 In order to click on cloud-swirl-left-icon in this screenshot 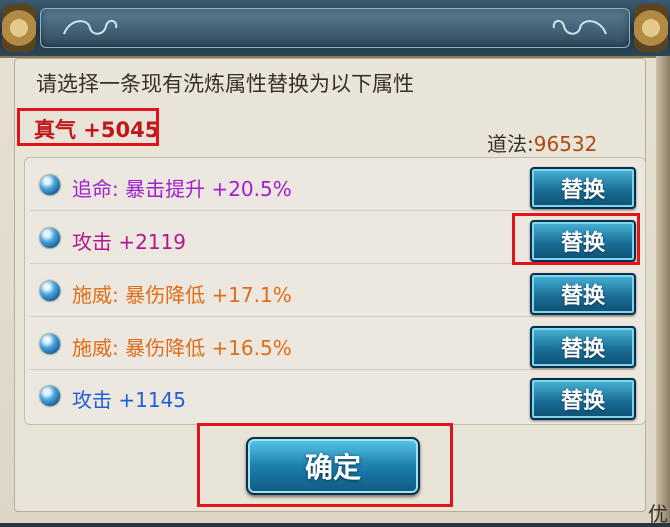, I will do `click(90, 27)`.